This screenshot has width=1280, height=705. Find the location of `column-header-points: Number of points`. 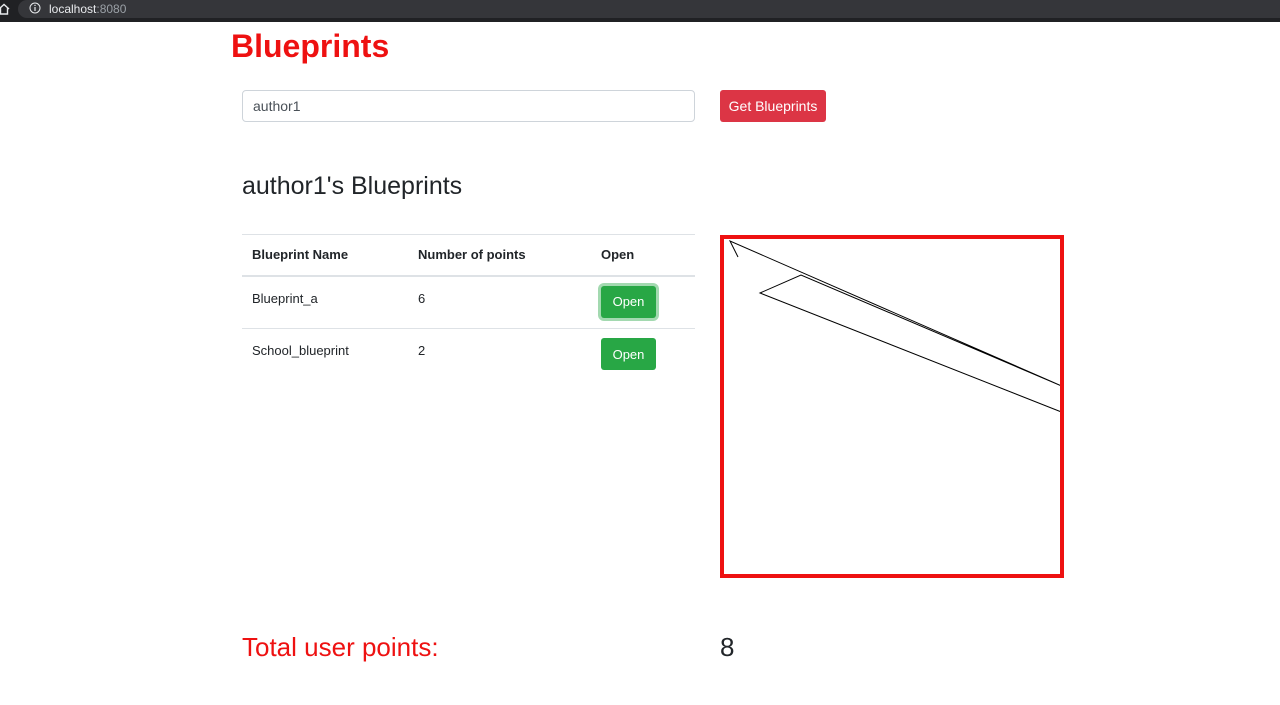

column-header-points: Number of points is located at coordinates (499, 255).